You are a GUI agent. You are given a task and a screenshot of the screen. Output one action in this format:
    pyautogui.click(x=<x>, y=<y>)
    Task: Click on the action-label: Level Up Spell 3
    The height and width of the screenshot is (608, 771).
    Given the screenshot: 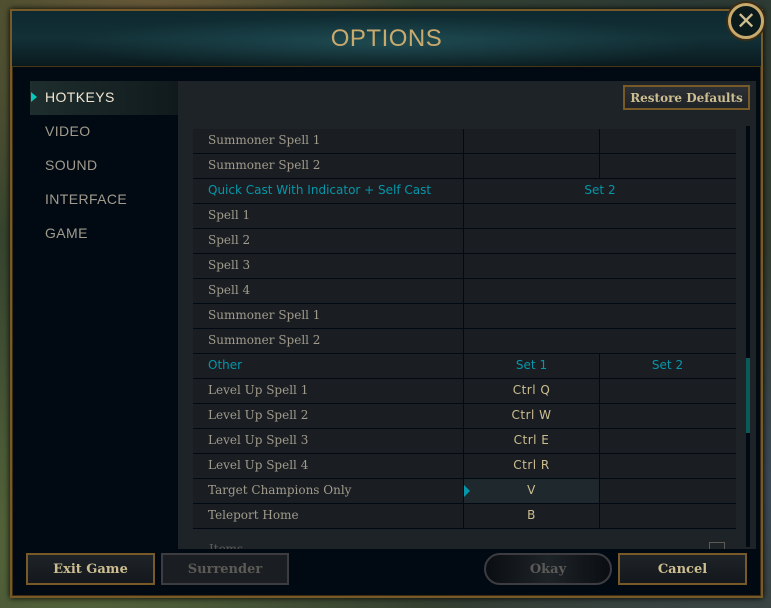 What is the action you would take?
    pyautogui.click(x=328, y=441)
    